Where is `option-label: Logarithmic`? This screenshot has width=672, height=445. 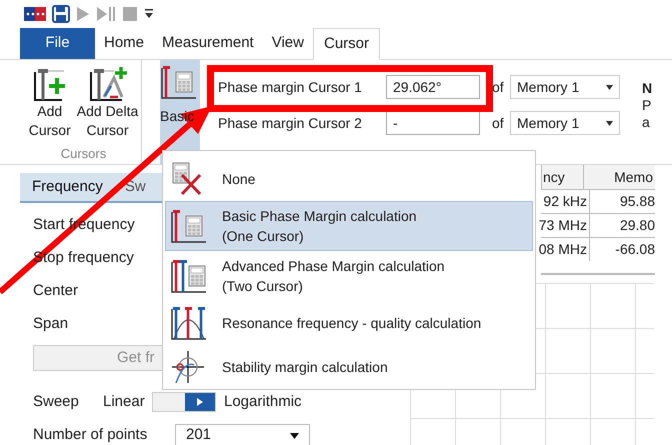 option-label: Logarithmic is located at coordinates (263, 402).